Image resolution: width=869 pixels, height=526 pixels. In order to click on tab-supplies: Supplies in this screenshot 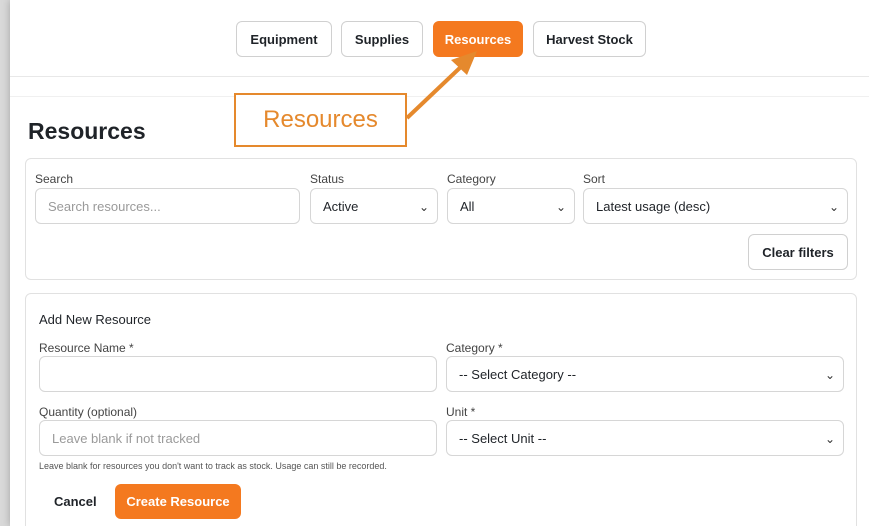, I will do `click(382, 39)`.